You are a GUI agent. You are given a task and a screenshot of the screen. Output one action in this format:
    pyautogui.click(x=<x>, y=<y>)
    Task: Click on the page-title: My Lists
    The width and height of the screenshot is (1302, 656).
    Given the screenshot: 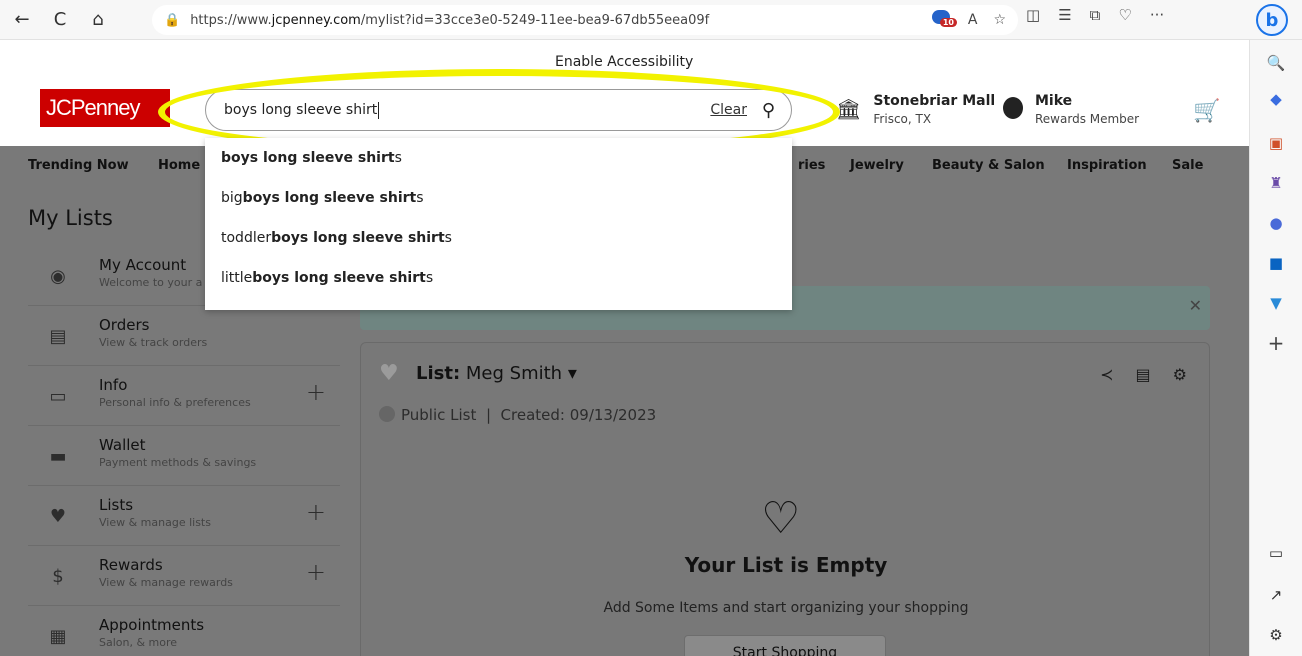 What is the action you would take?
    pyautogui.click(x=70, y=218)
    